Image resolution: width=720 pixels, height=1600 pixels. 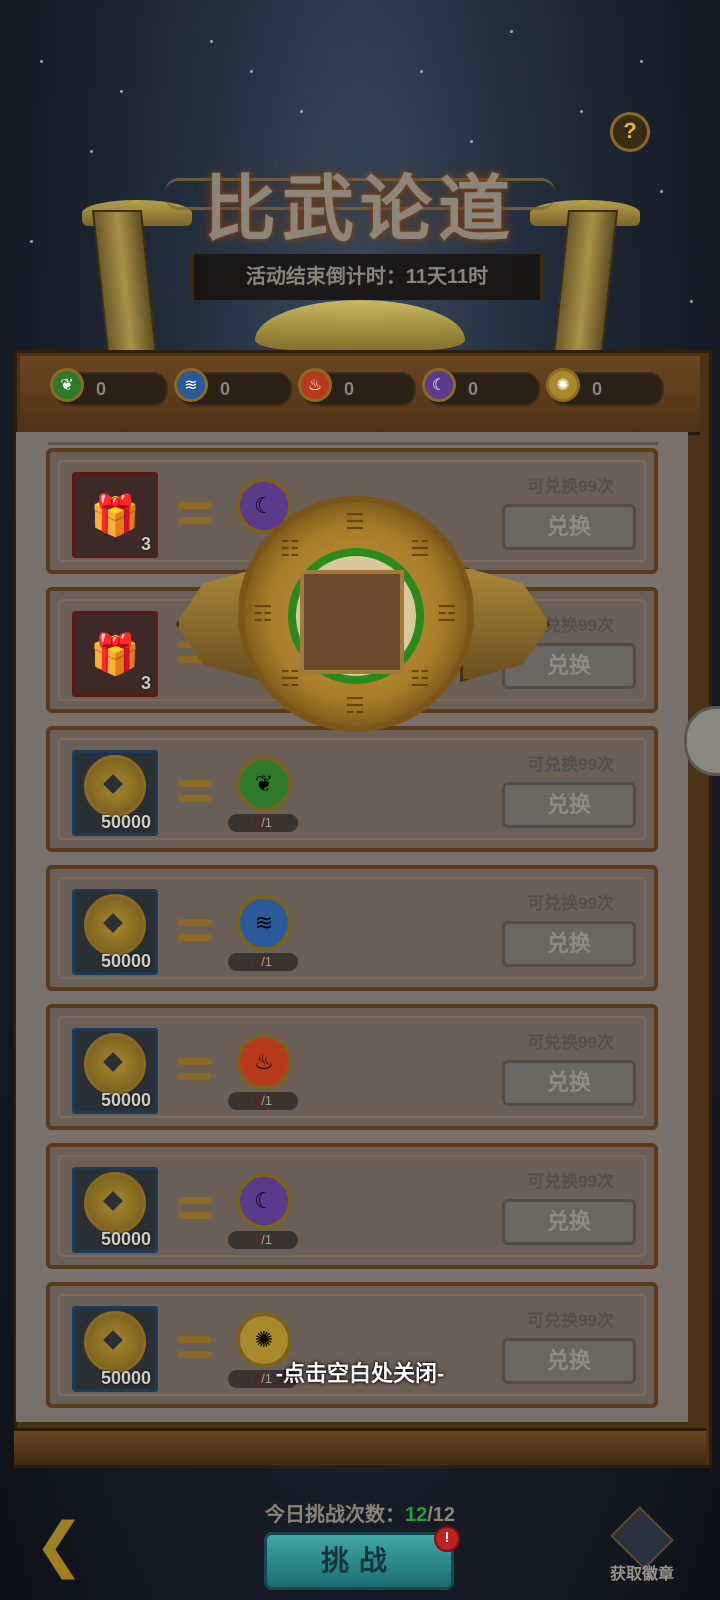 What do you see at coordinates (563, 385) in the screenshot?
I see `sun-disc-icon: ✺` at bounding box center [563, 385].